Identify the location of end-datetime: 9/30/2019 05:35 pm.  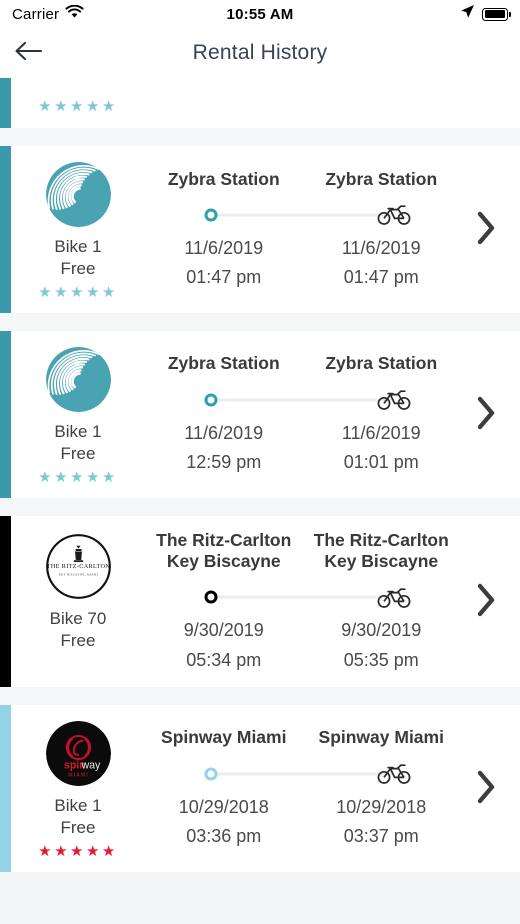
(381, 645).